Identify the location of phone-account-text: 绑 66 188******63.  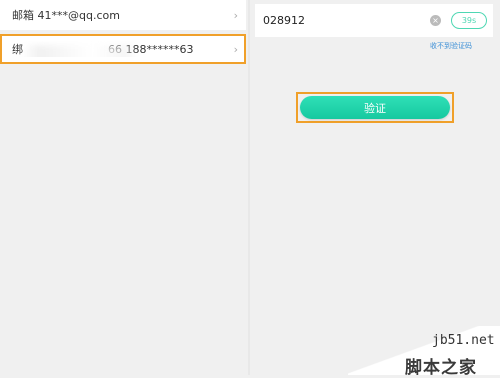
(123, 49).